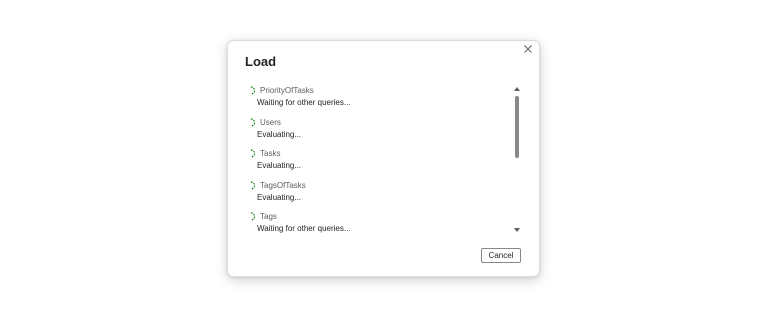 This screenshot has height=327, width=768. I want to click on scrollbar-thumb, so click(517, 127).